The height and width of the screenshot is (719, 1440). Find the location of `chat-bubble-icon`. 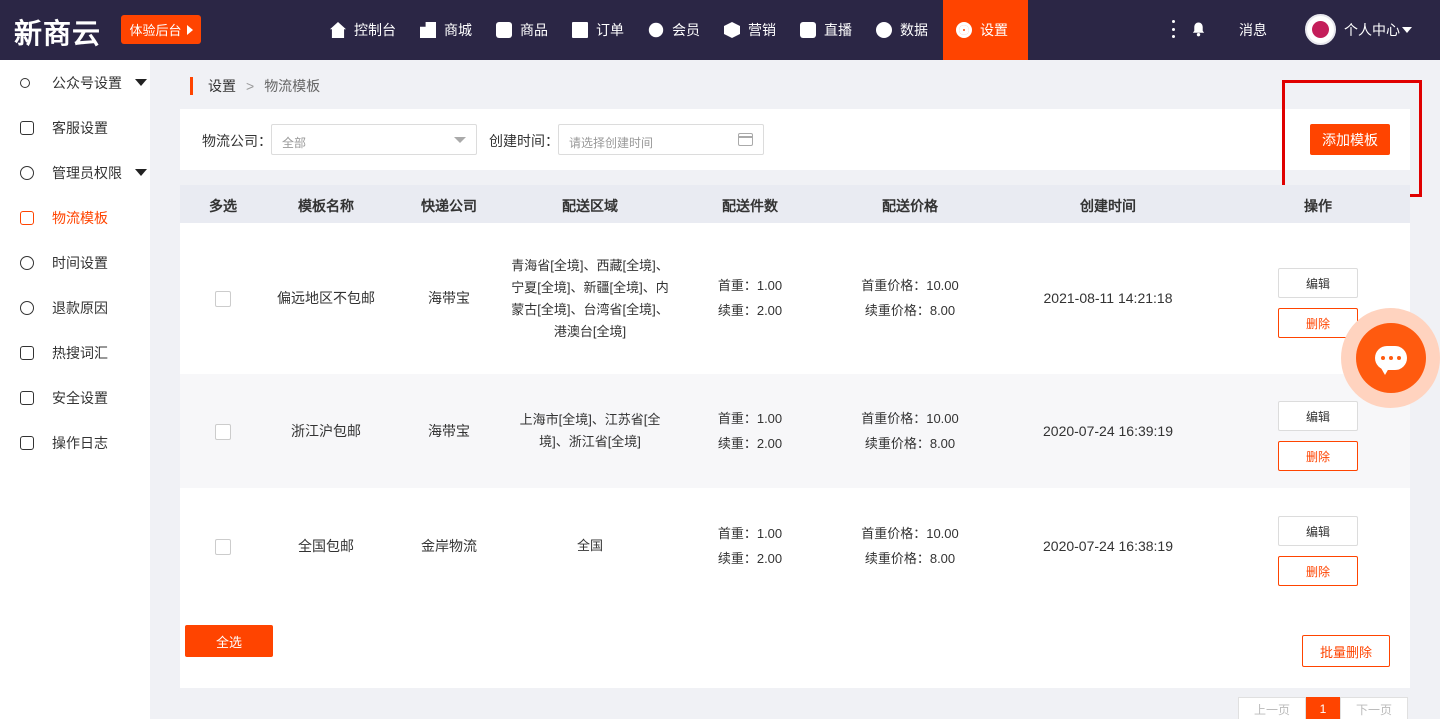

chat-bubble-icon is located at coordinates (1391, 360).